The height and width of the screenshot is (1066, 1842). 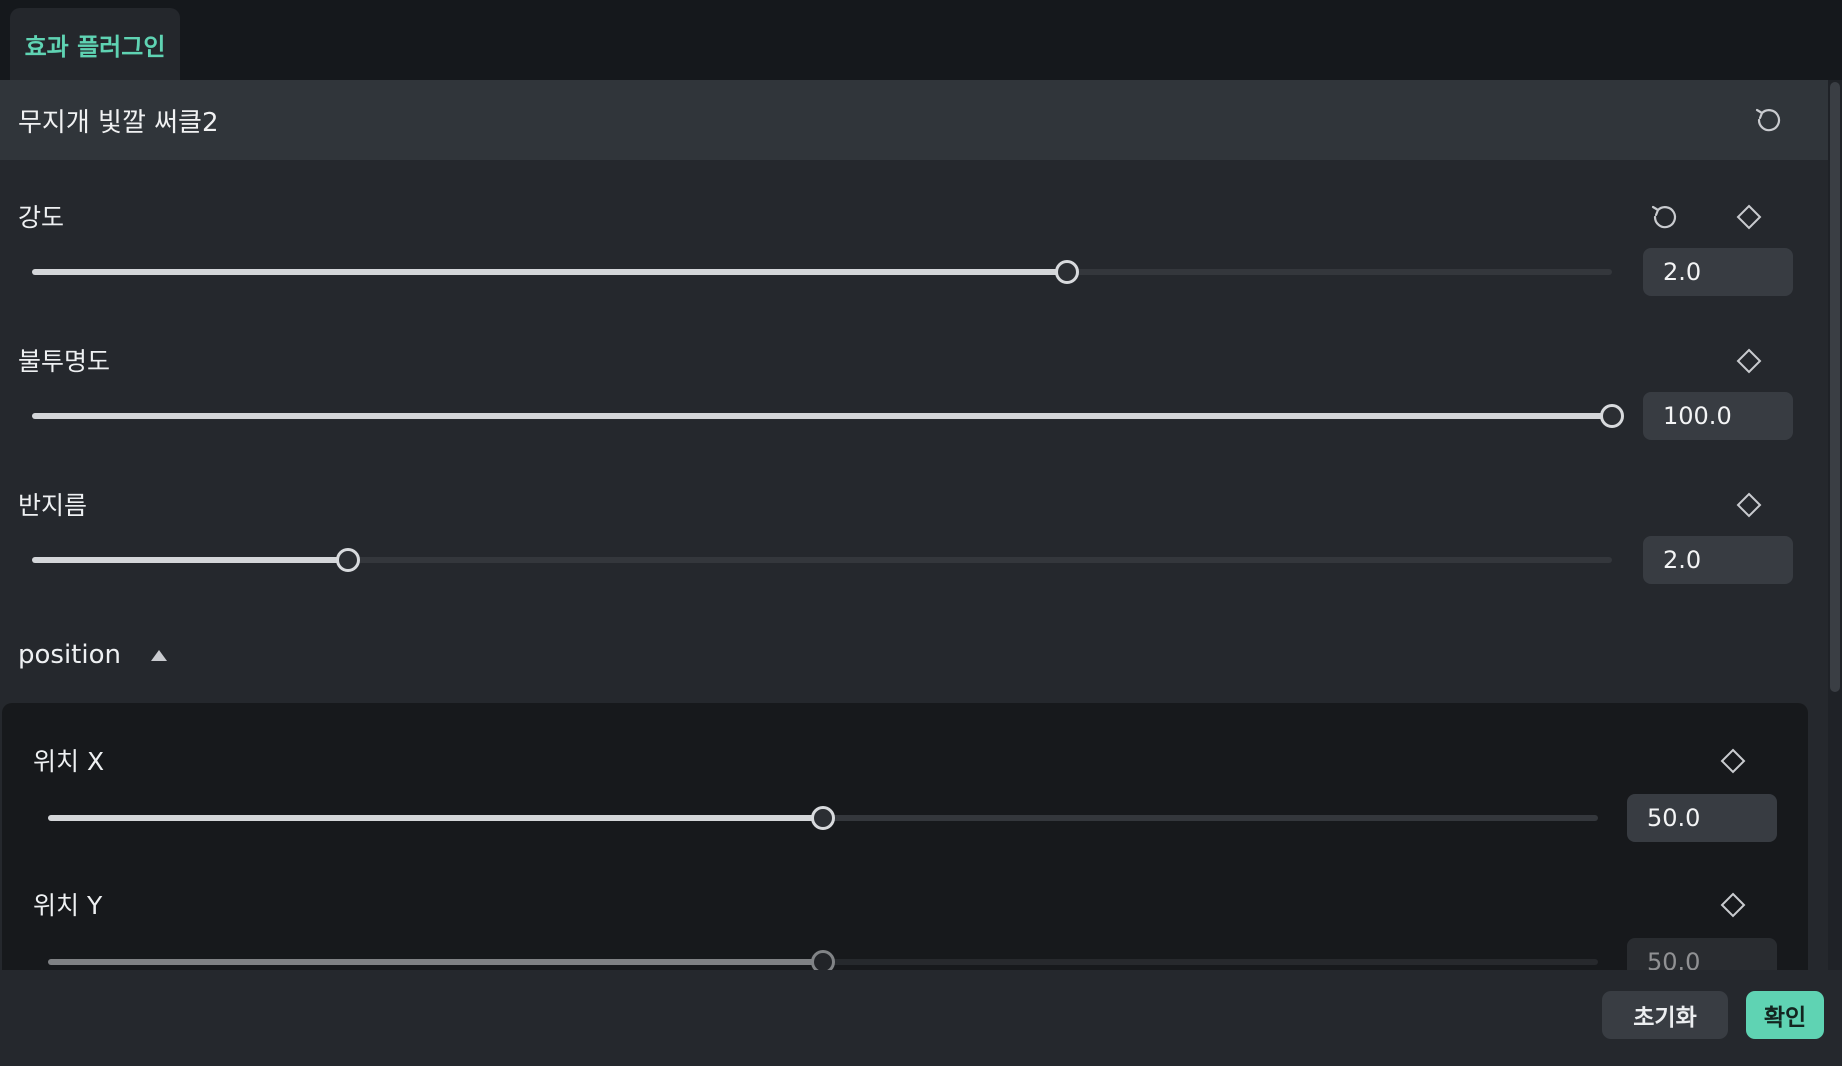 I want to click on tab-effect-plugins: 효과 플러그인, so click(x=95, y=44).